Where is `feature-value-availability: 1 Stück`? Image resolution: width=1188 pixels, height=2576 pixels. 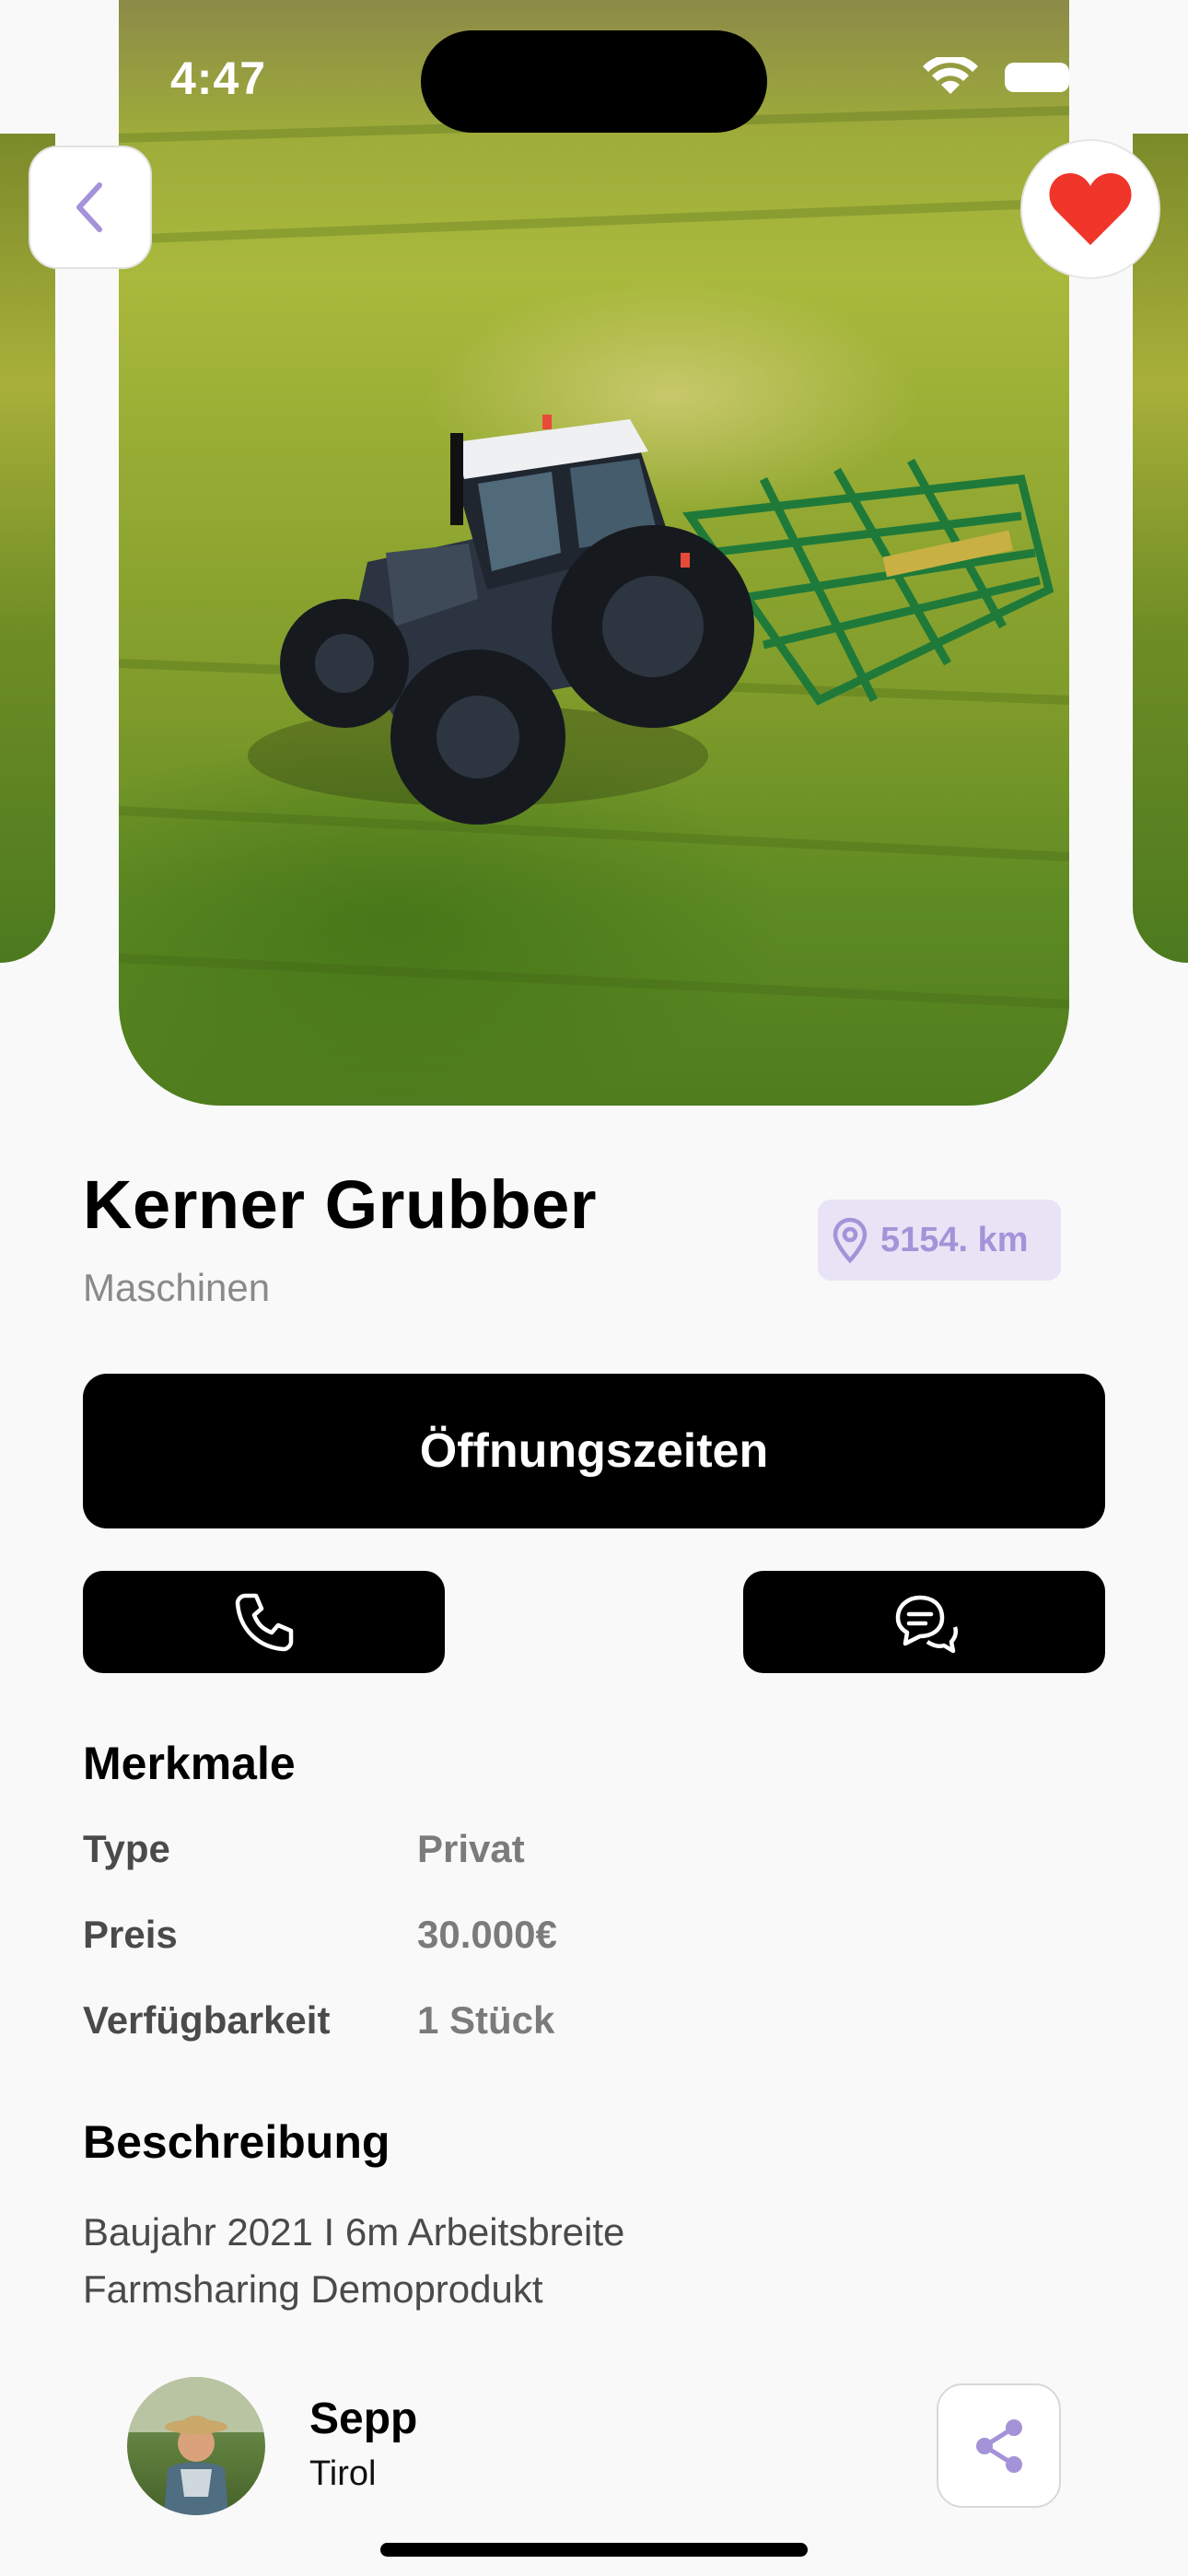
feature-value-availability: 1 Stück is located at coordinates (486, 2020).